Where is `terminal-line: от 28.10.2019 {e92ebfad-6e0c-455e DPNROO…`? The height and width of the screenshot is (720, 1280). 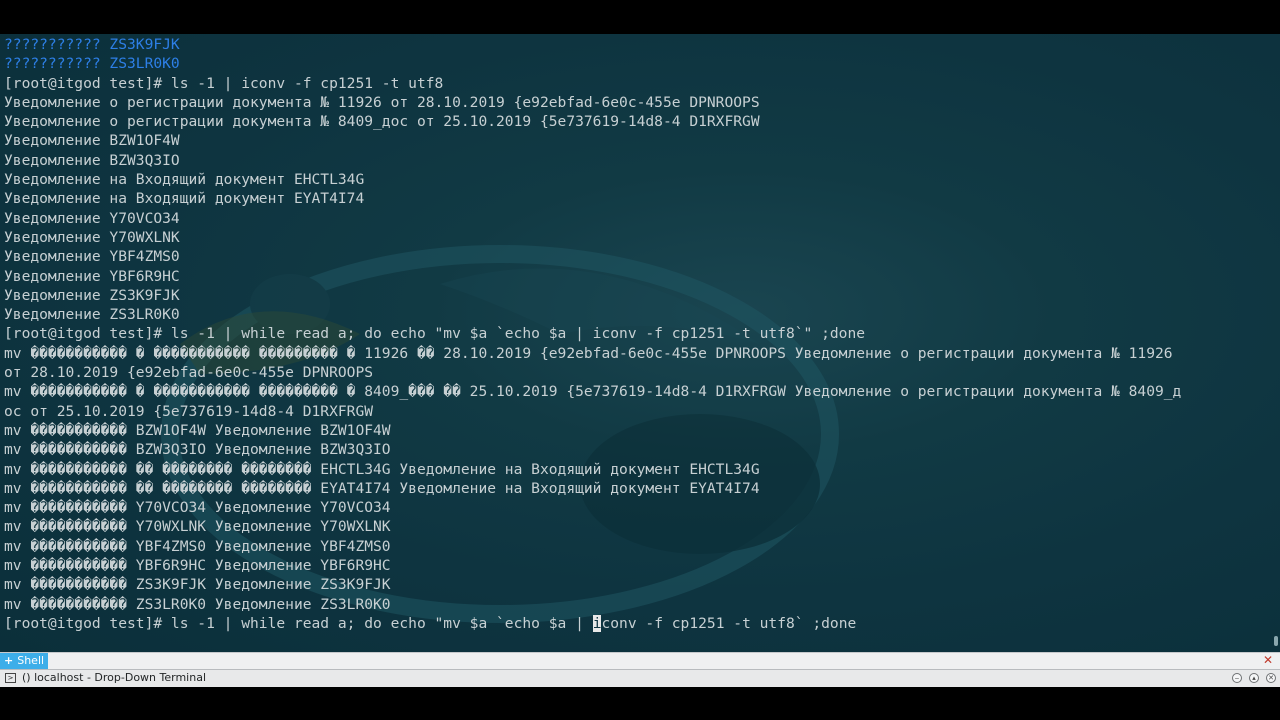
terminal-line: от 28.10.2019 {e92ebfad-6e0c-455e DPNROO… is located at coordinates (189, 373).